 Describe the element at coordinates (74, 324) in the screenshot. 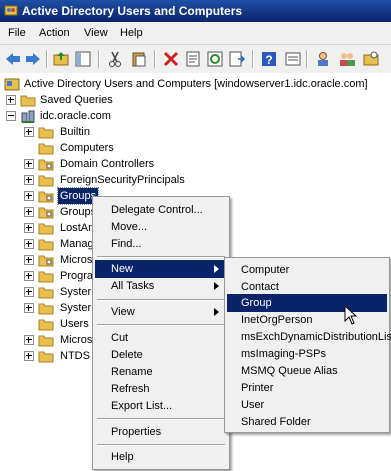

I see `tree-node-label: Users` at that location.